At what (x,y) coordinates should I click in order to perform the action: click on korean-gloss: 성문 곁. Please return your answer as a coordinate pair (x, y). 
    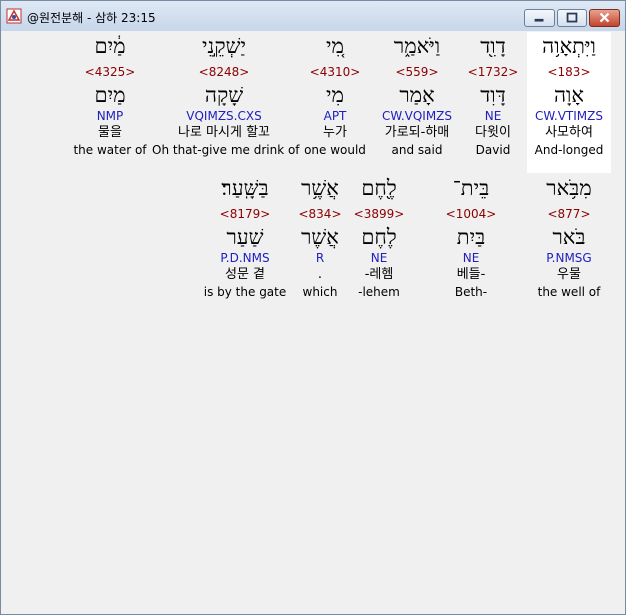
    Looking at the image, I should click on (244, 274).